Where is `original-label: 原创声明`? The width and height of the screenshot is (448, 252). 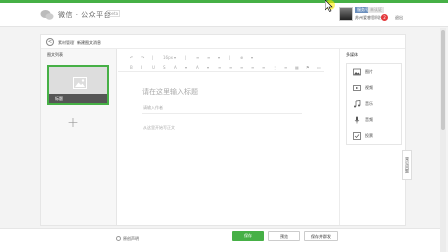 original-label: 原创声明 is located at coordinates (131, 238).